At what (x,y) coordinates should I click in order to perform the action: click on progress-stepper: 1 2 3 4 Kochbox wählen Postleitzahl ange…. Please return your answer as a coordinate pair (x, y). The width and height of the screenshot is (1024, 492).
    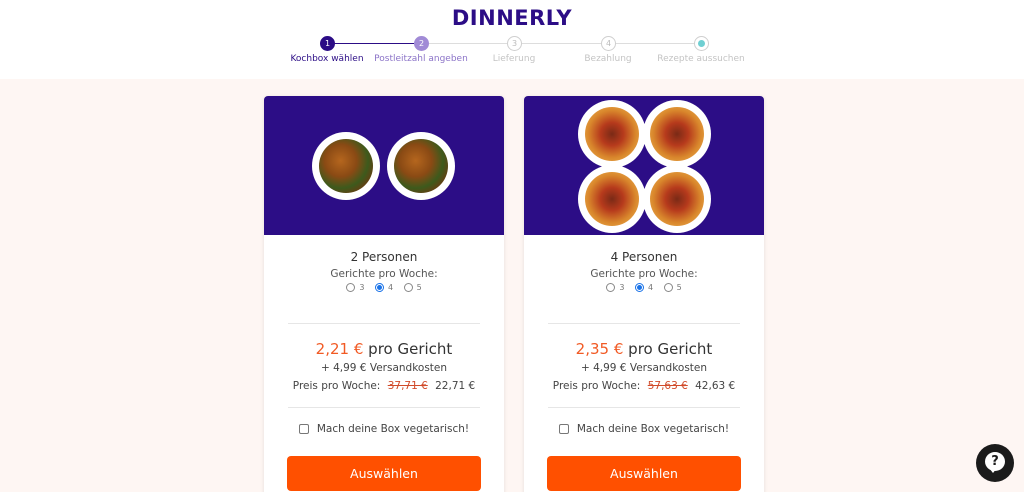
    Looking at the image, I should click on (512, 56).